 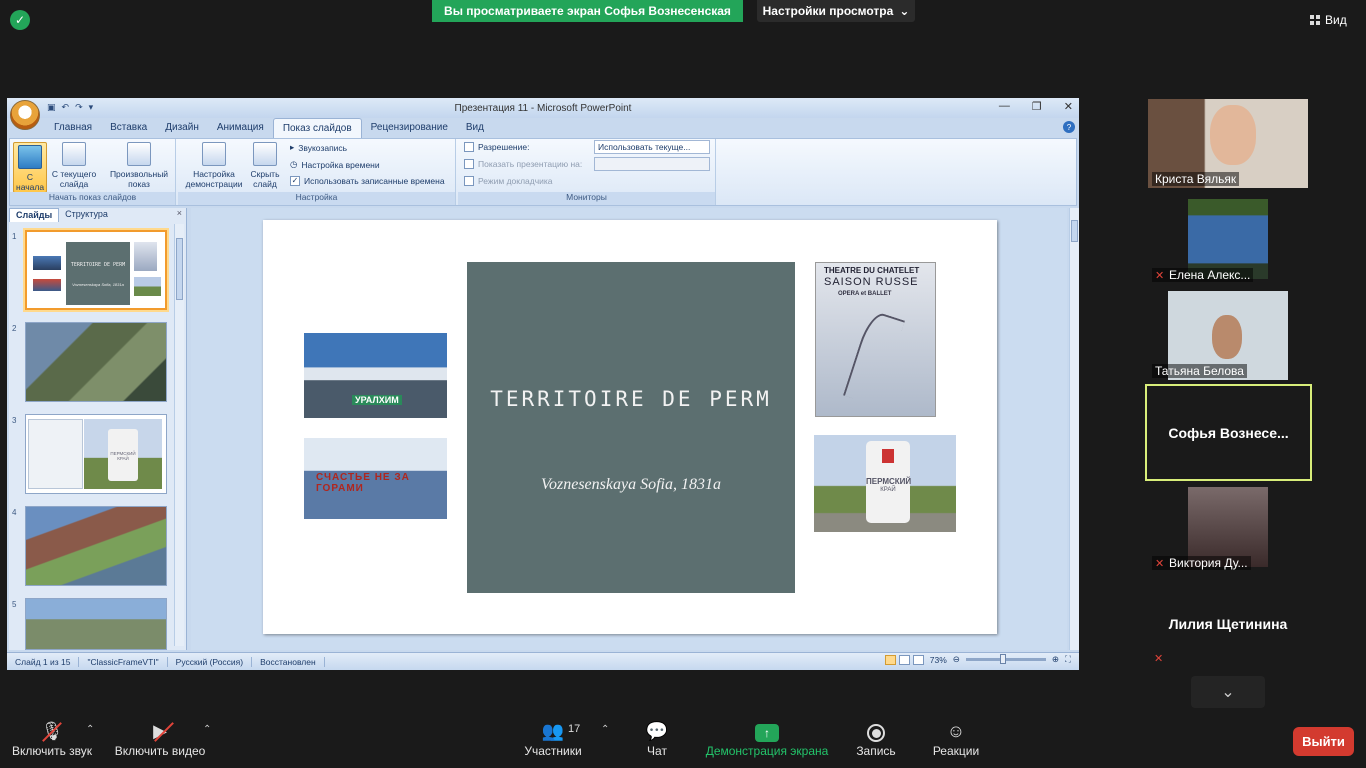 What do you see at coordinates (96, 454) in the screenshot?
I see `slide-thumbnail-3: ПЕРМСКИЙ КРАЙ` at bounding box center [96, 454].